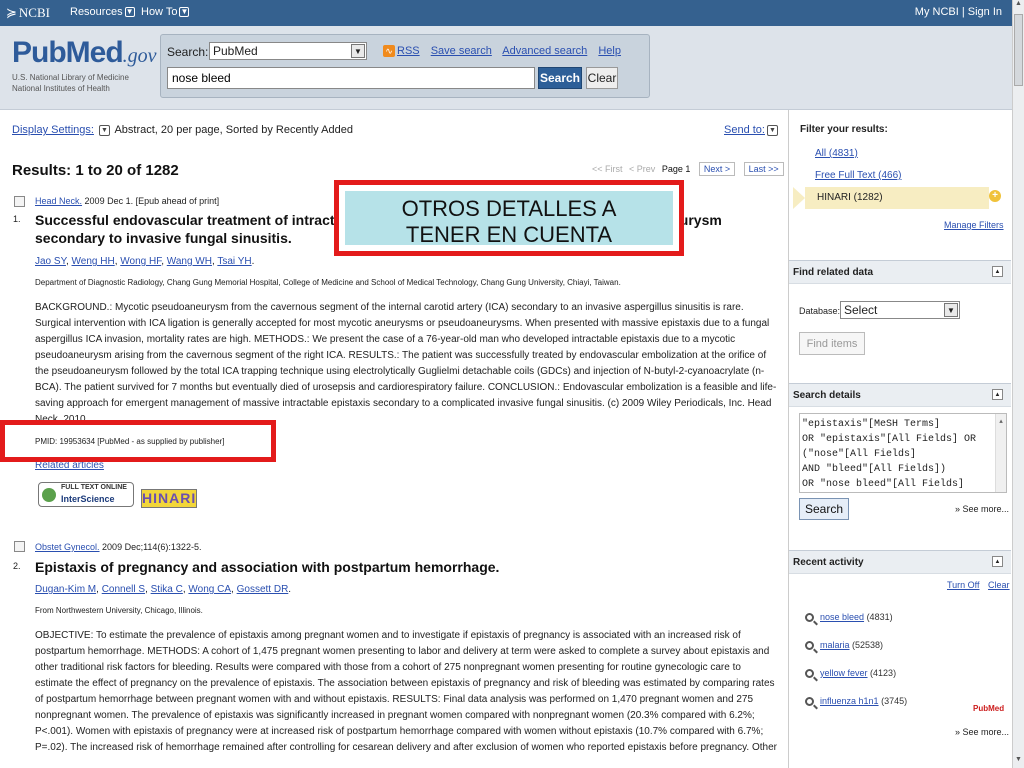 The height and width of the screenshot is (768, 1024). I want to click on author-link: Stika C, so click(167, 589).